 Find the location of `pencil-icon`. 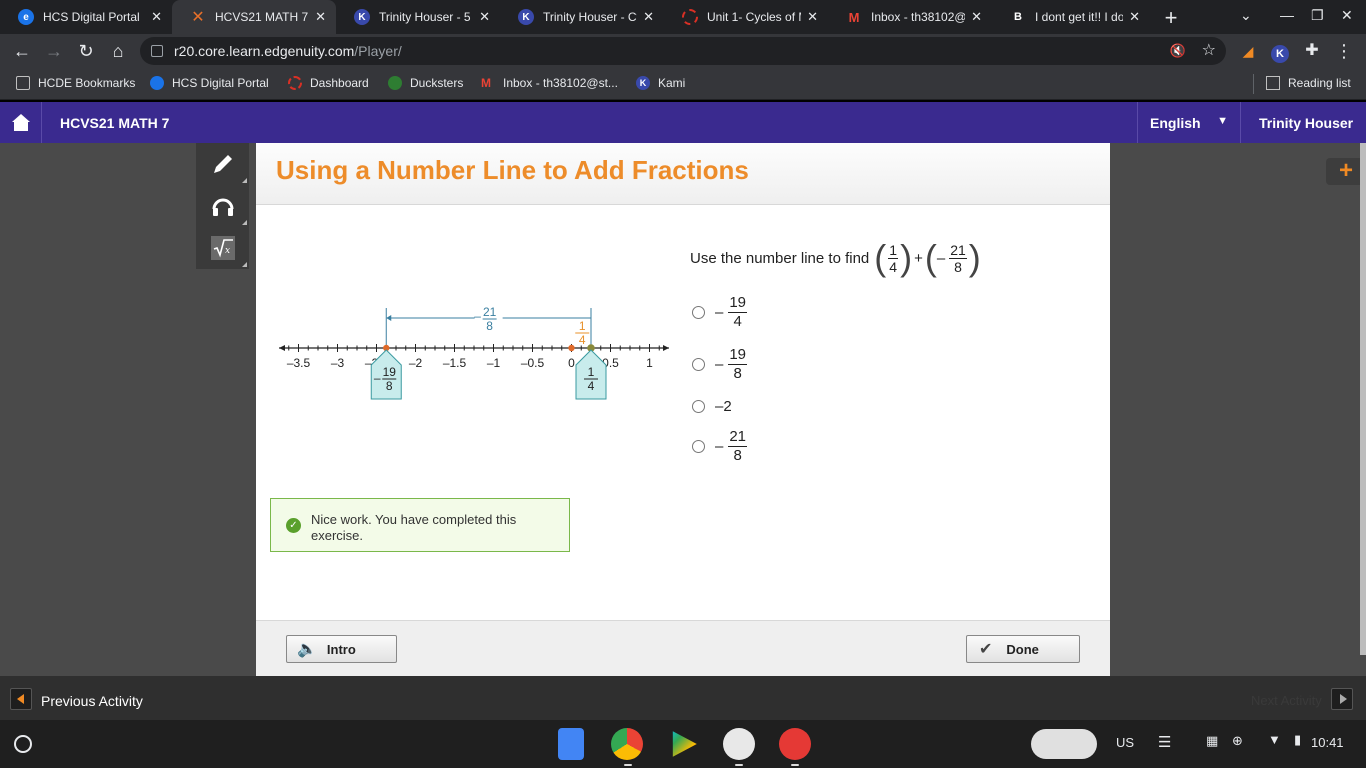

pencil-icon is located at coordinates (222, 164).